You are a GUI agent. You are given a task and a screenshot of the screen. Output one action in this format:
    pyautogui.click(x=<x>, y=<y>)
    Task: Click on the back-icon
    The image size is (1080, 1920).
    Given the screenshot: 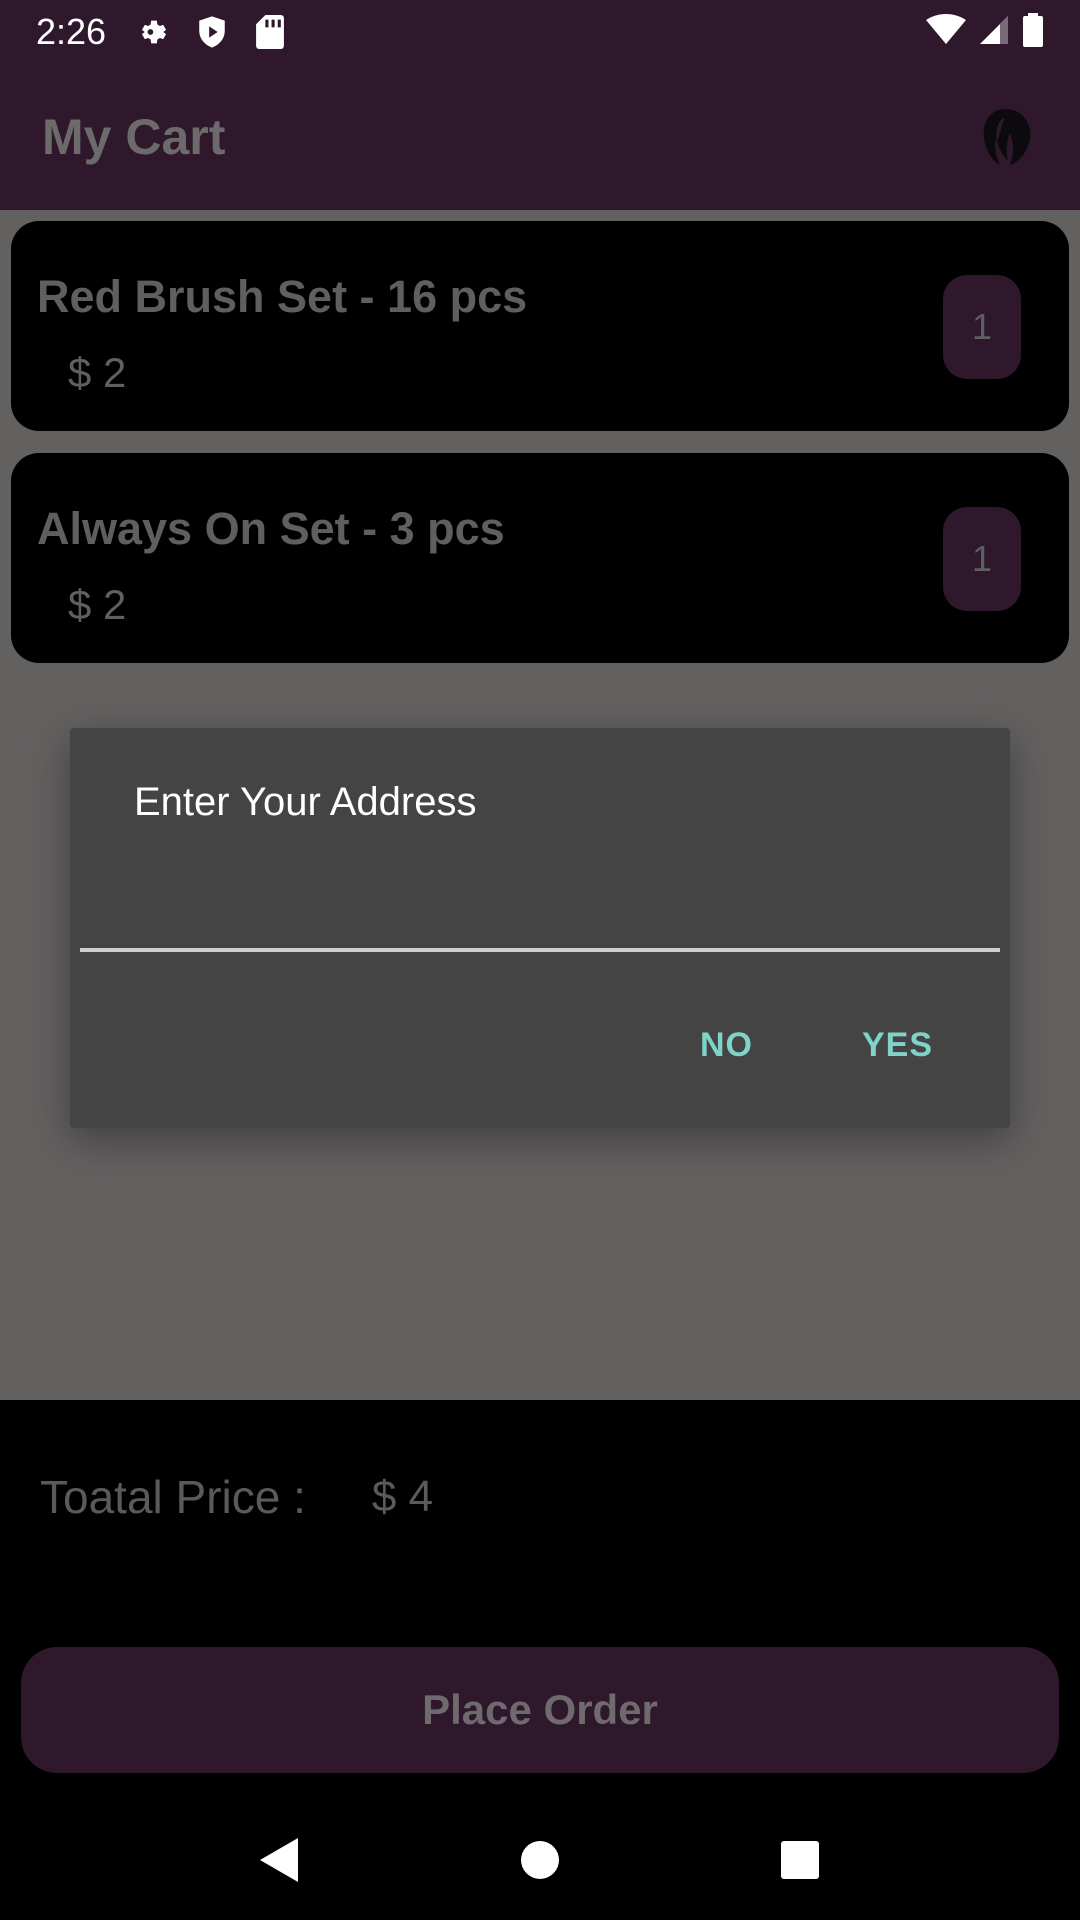 What is the action you would take?
    pyautogui.click(x=280, y=1860)
    